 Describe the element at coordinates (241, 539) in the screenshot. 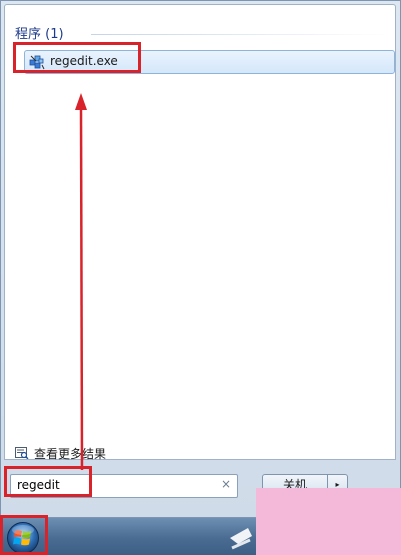

I see `taskbar-decoration` at that location.